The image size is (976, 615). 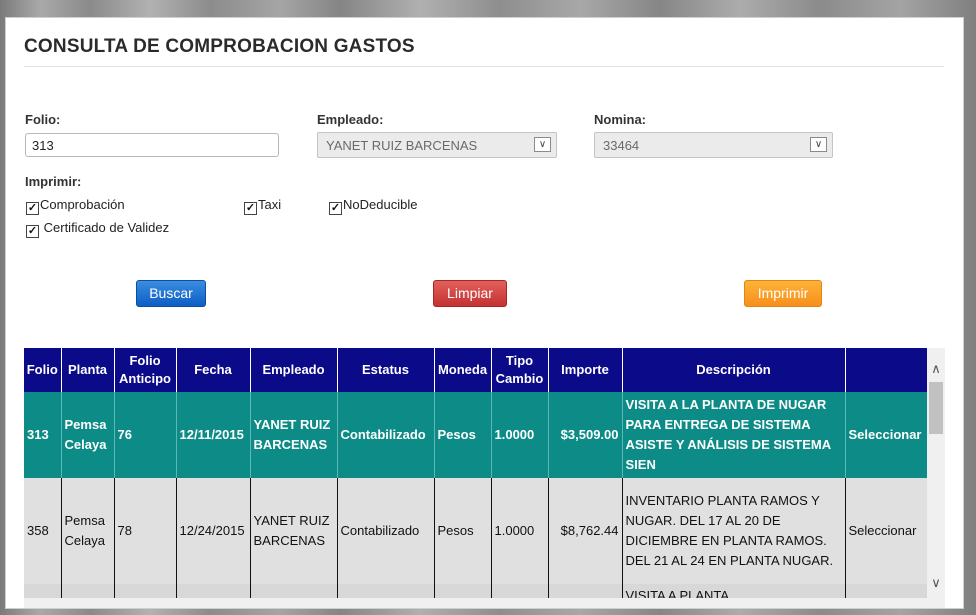 What do you see at coordinates (470, 293) in the screenshot?
I see `limpiar-button: Limpiar` at bounding box center [470, 293].